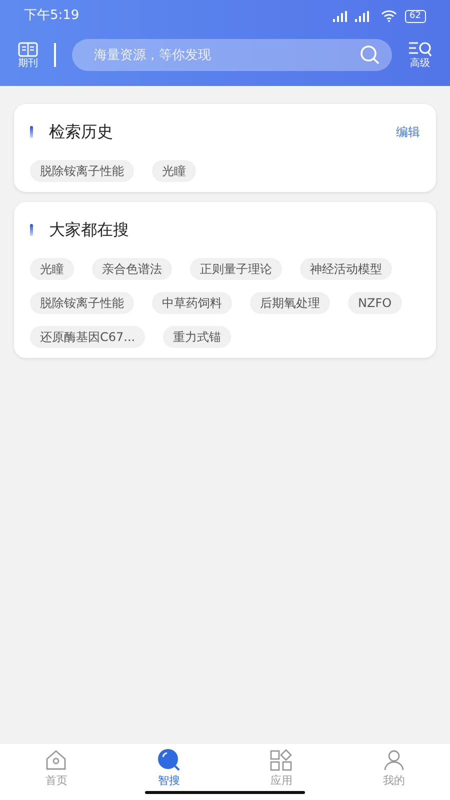 This screenshot has width=450, height=800. Describe the element at coordinates (370, 55) in the screenshot. I see `search-icon` at that location.